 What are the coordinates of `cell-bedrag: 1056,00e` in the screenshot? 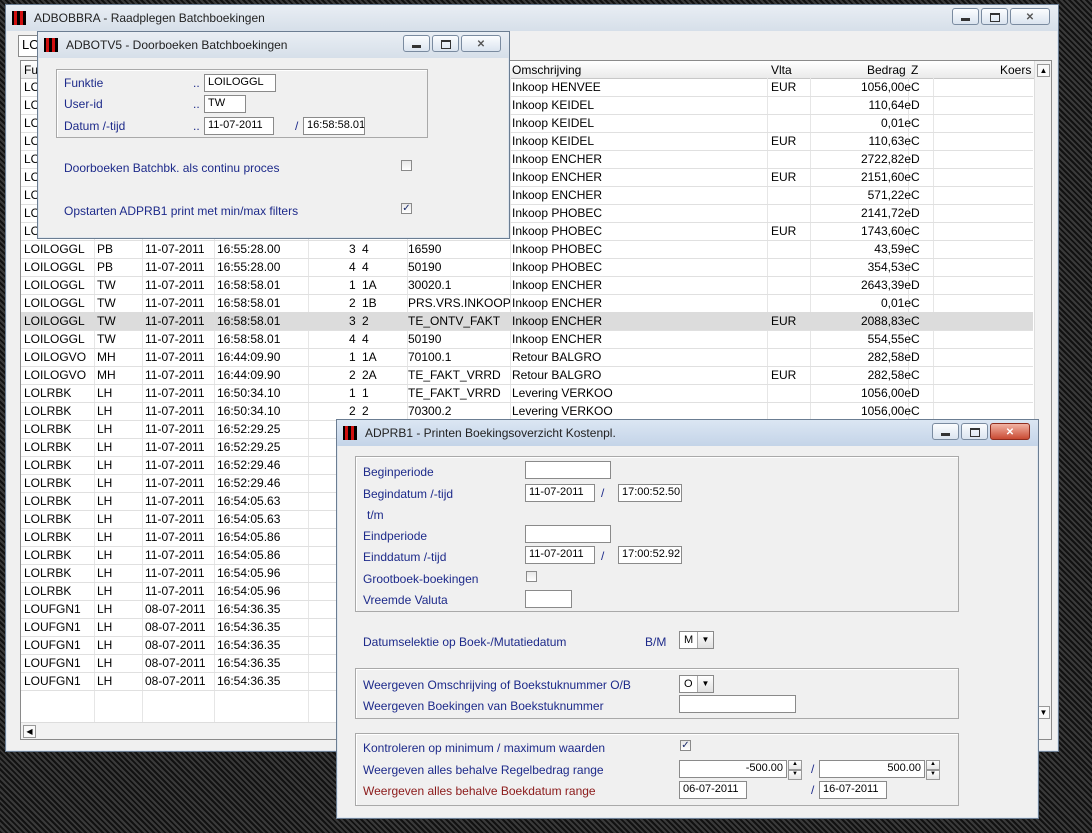 It's located at (885, 411).